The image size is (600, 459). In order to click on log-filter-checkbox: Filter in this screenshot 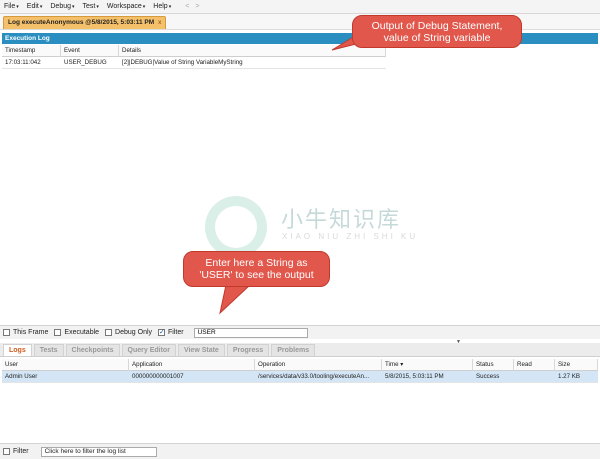, I will do `click(16, 451)`.